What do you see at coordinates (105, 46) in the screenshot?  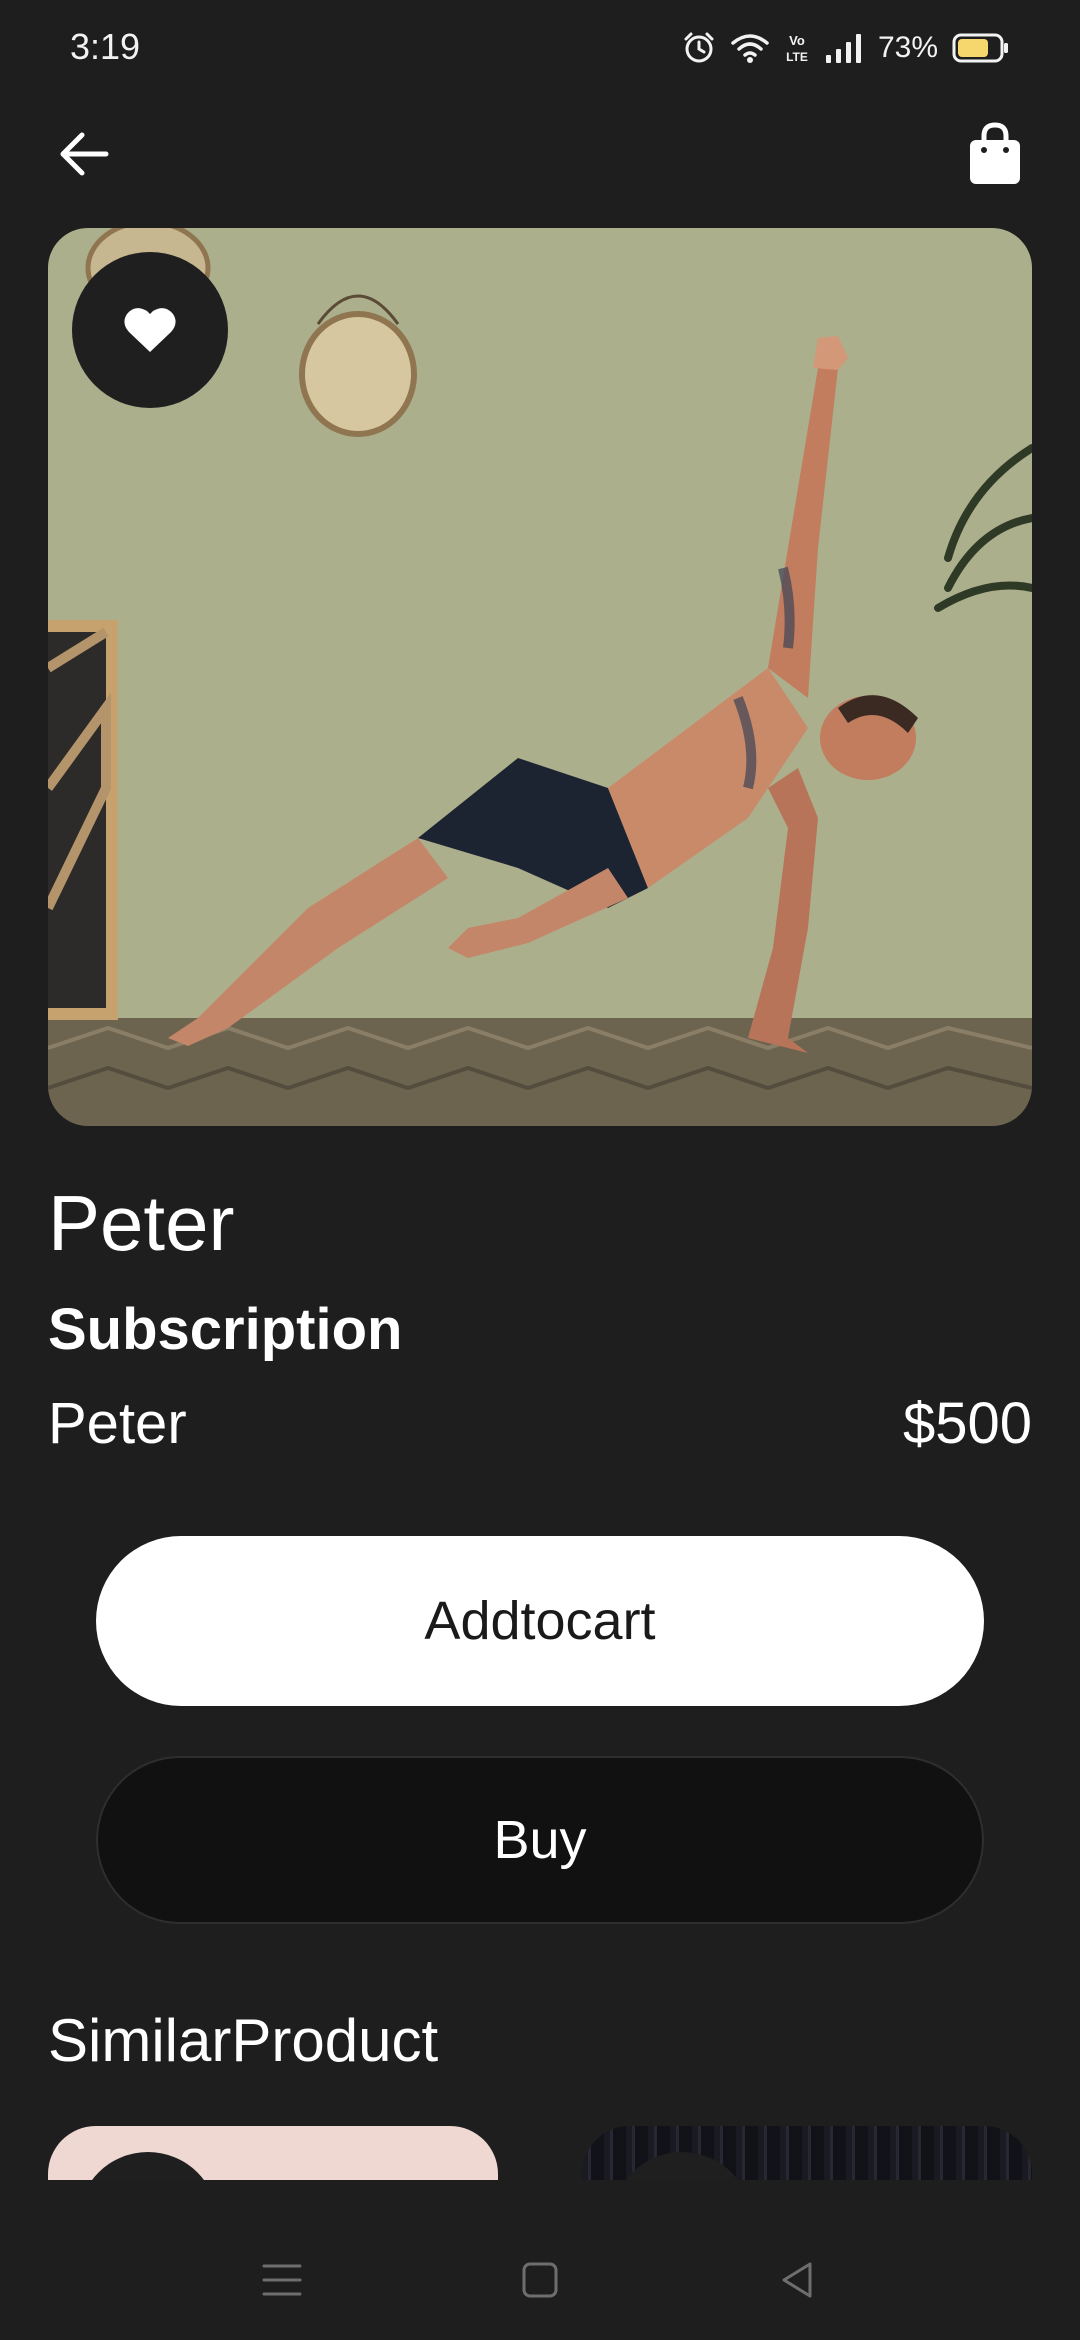 I see `status-time: 3:19` at bounding box center [105, 46].